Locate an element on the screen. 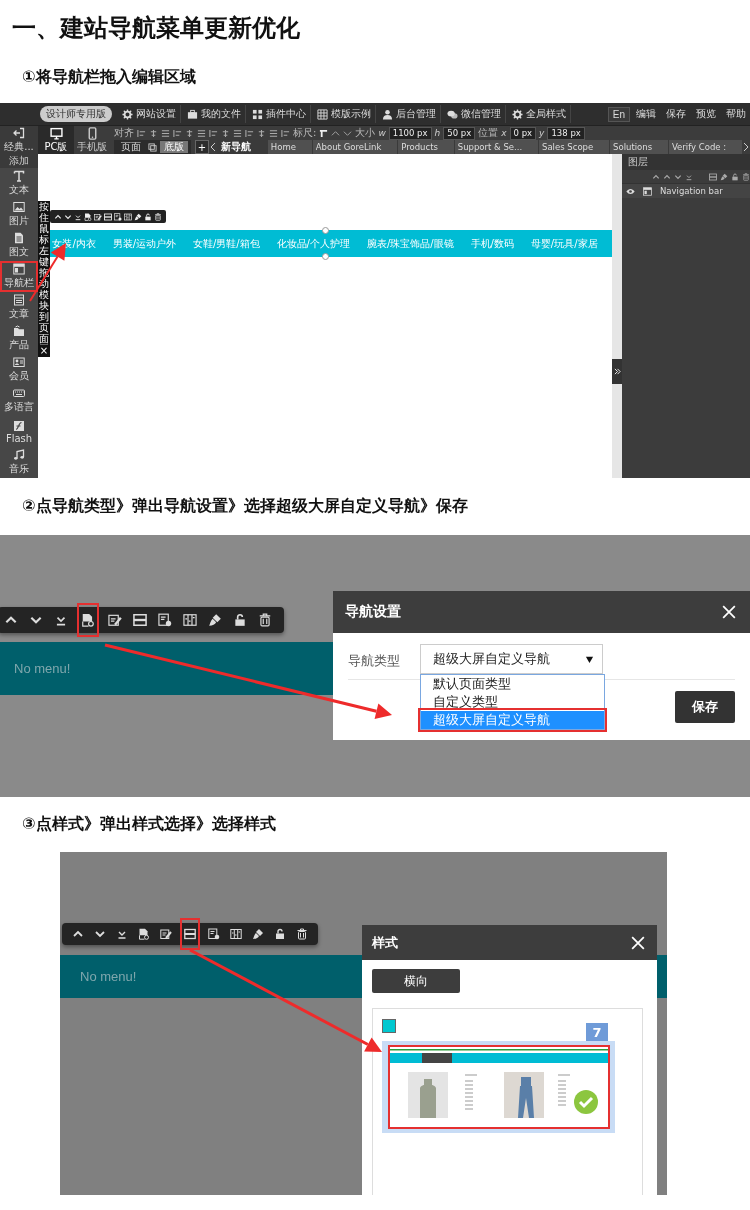 The height and width of the screenshot is (1210, 750). style-number: 7 is located at coordinates (597, 1032).